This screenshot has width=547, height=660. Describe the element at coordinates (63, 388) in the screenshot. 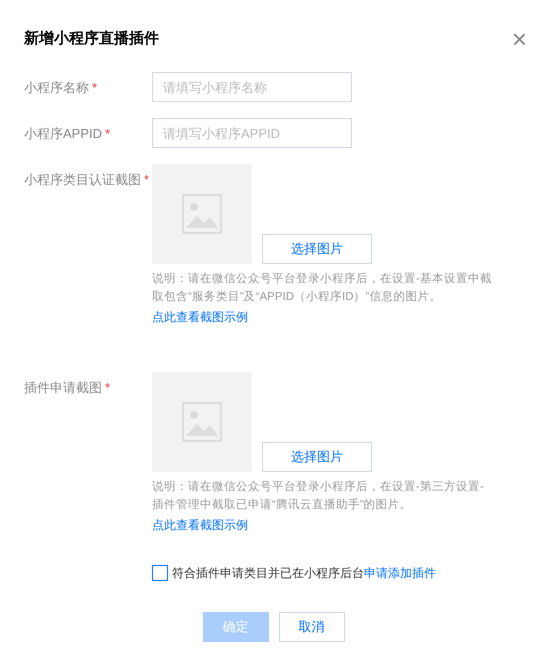

I see `field-label: 插件申请截图` at that location.